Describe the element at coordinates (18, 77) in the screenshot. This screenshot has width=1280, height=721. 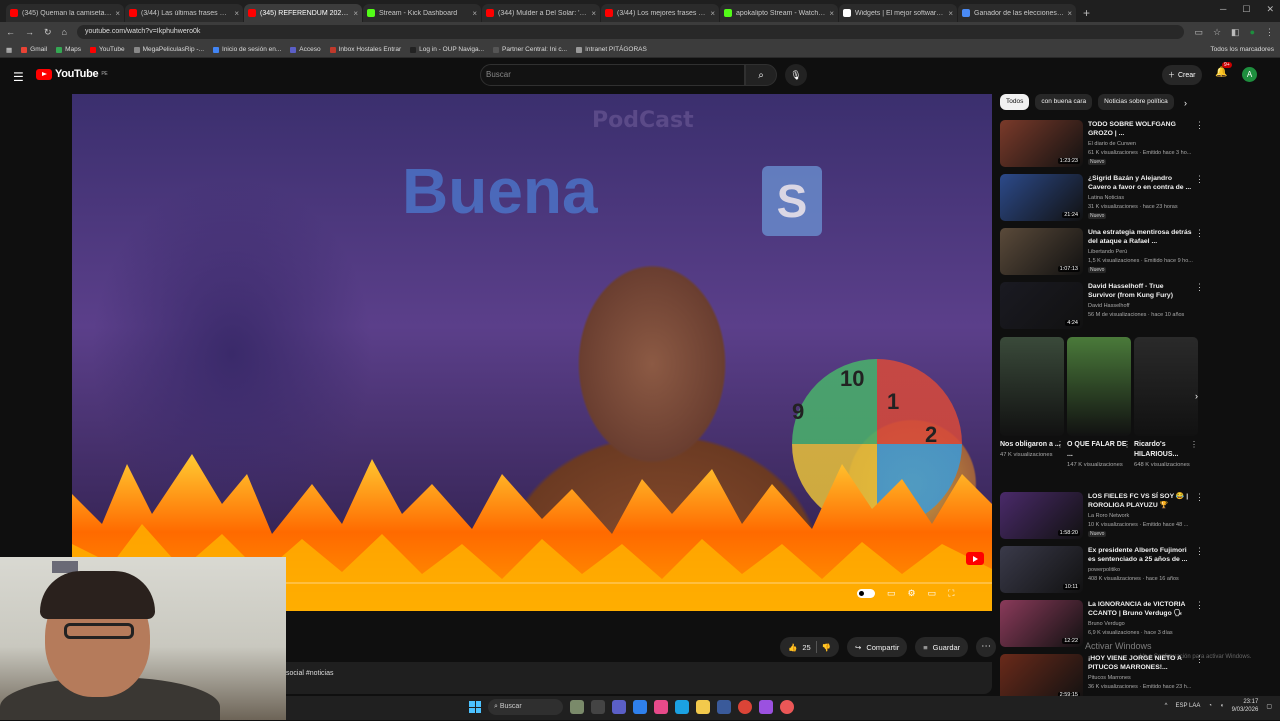
I see `hamburger-menu-icon: ☰` at that location.